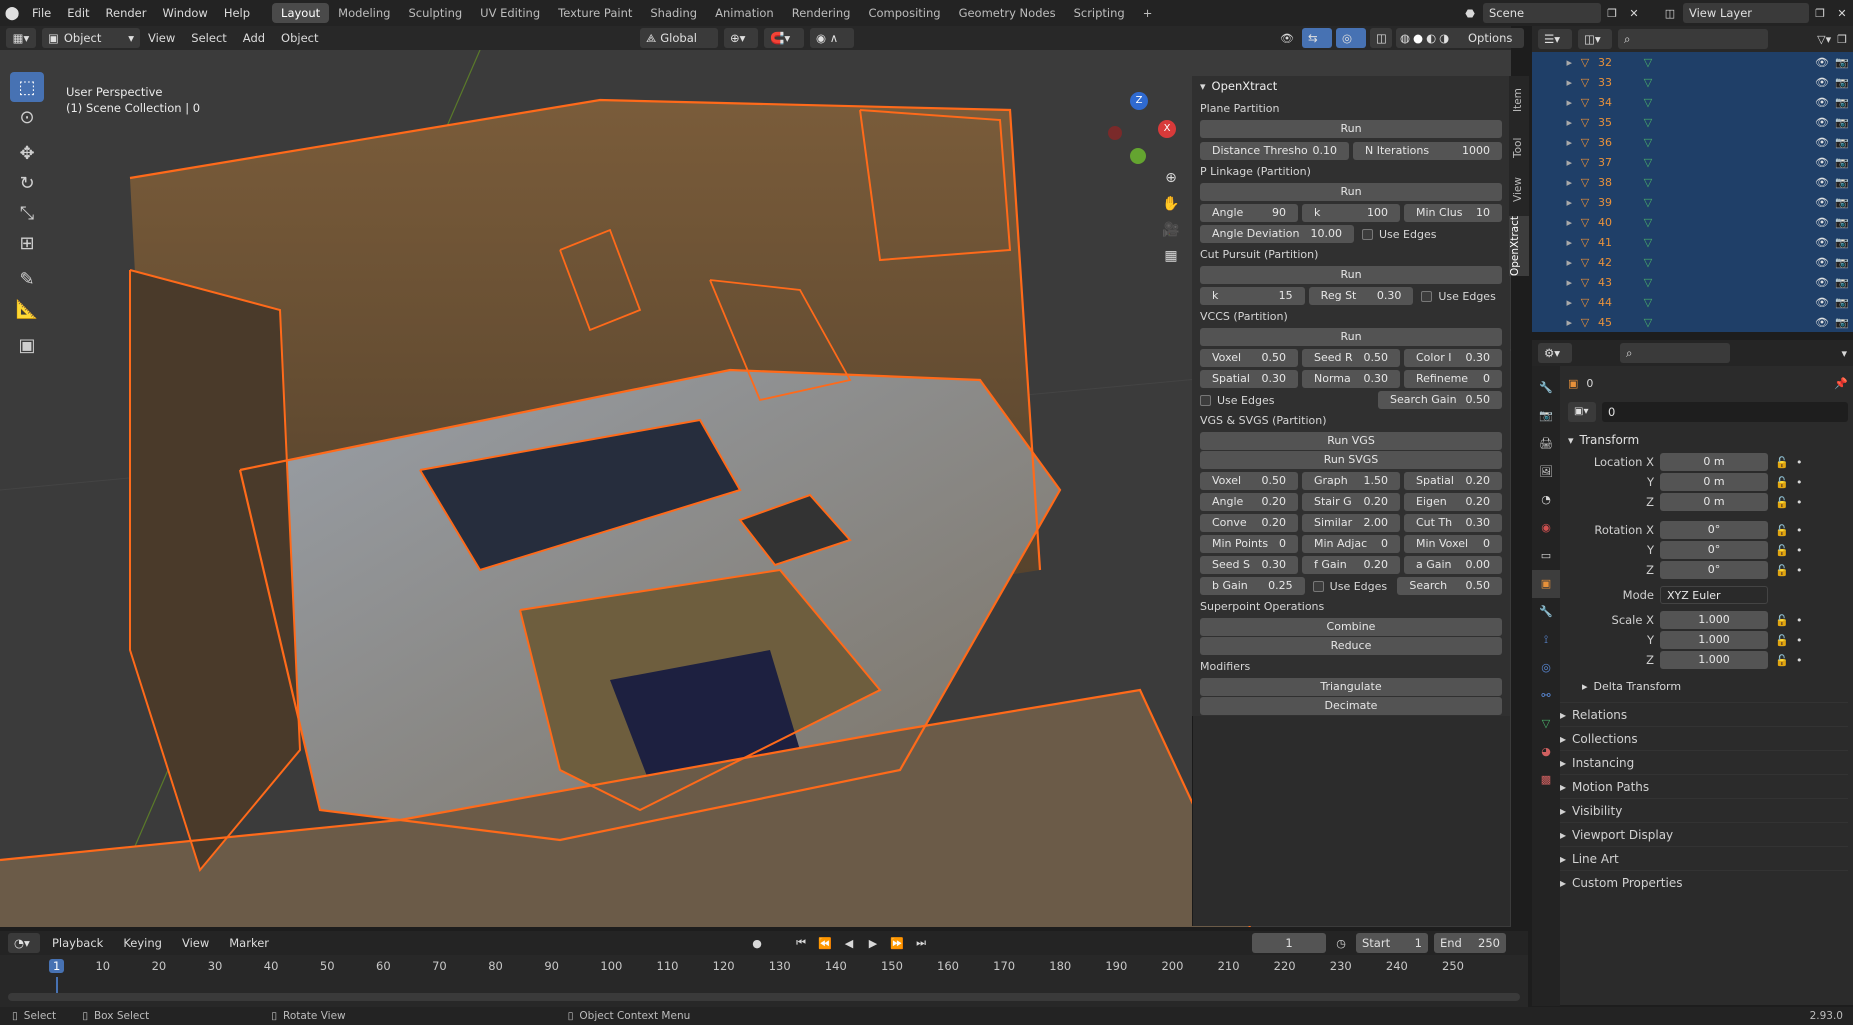  Describe the element at coordinates (873, 943) in the screenshot. I see `play-icon: ▶` at that location.